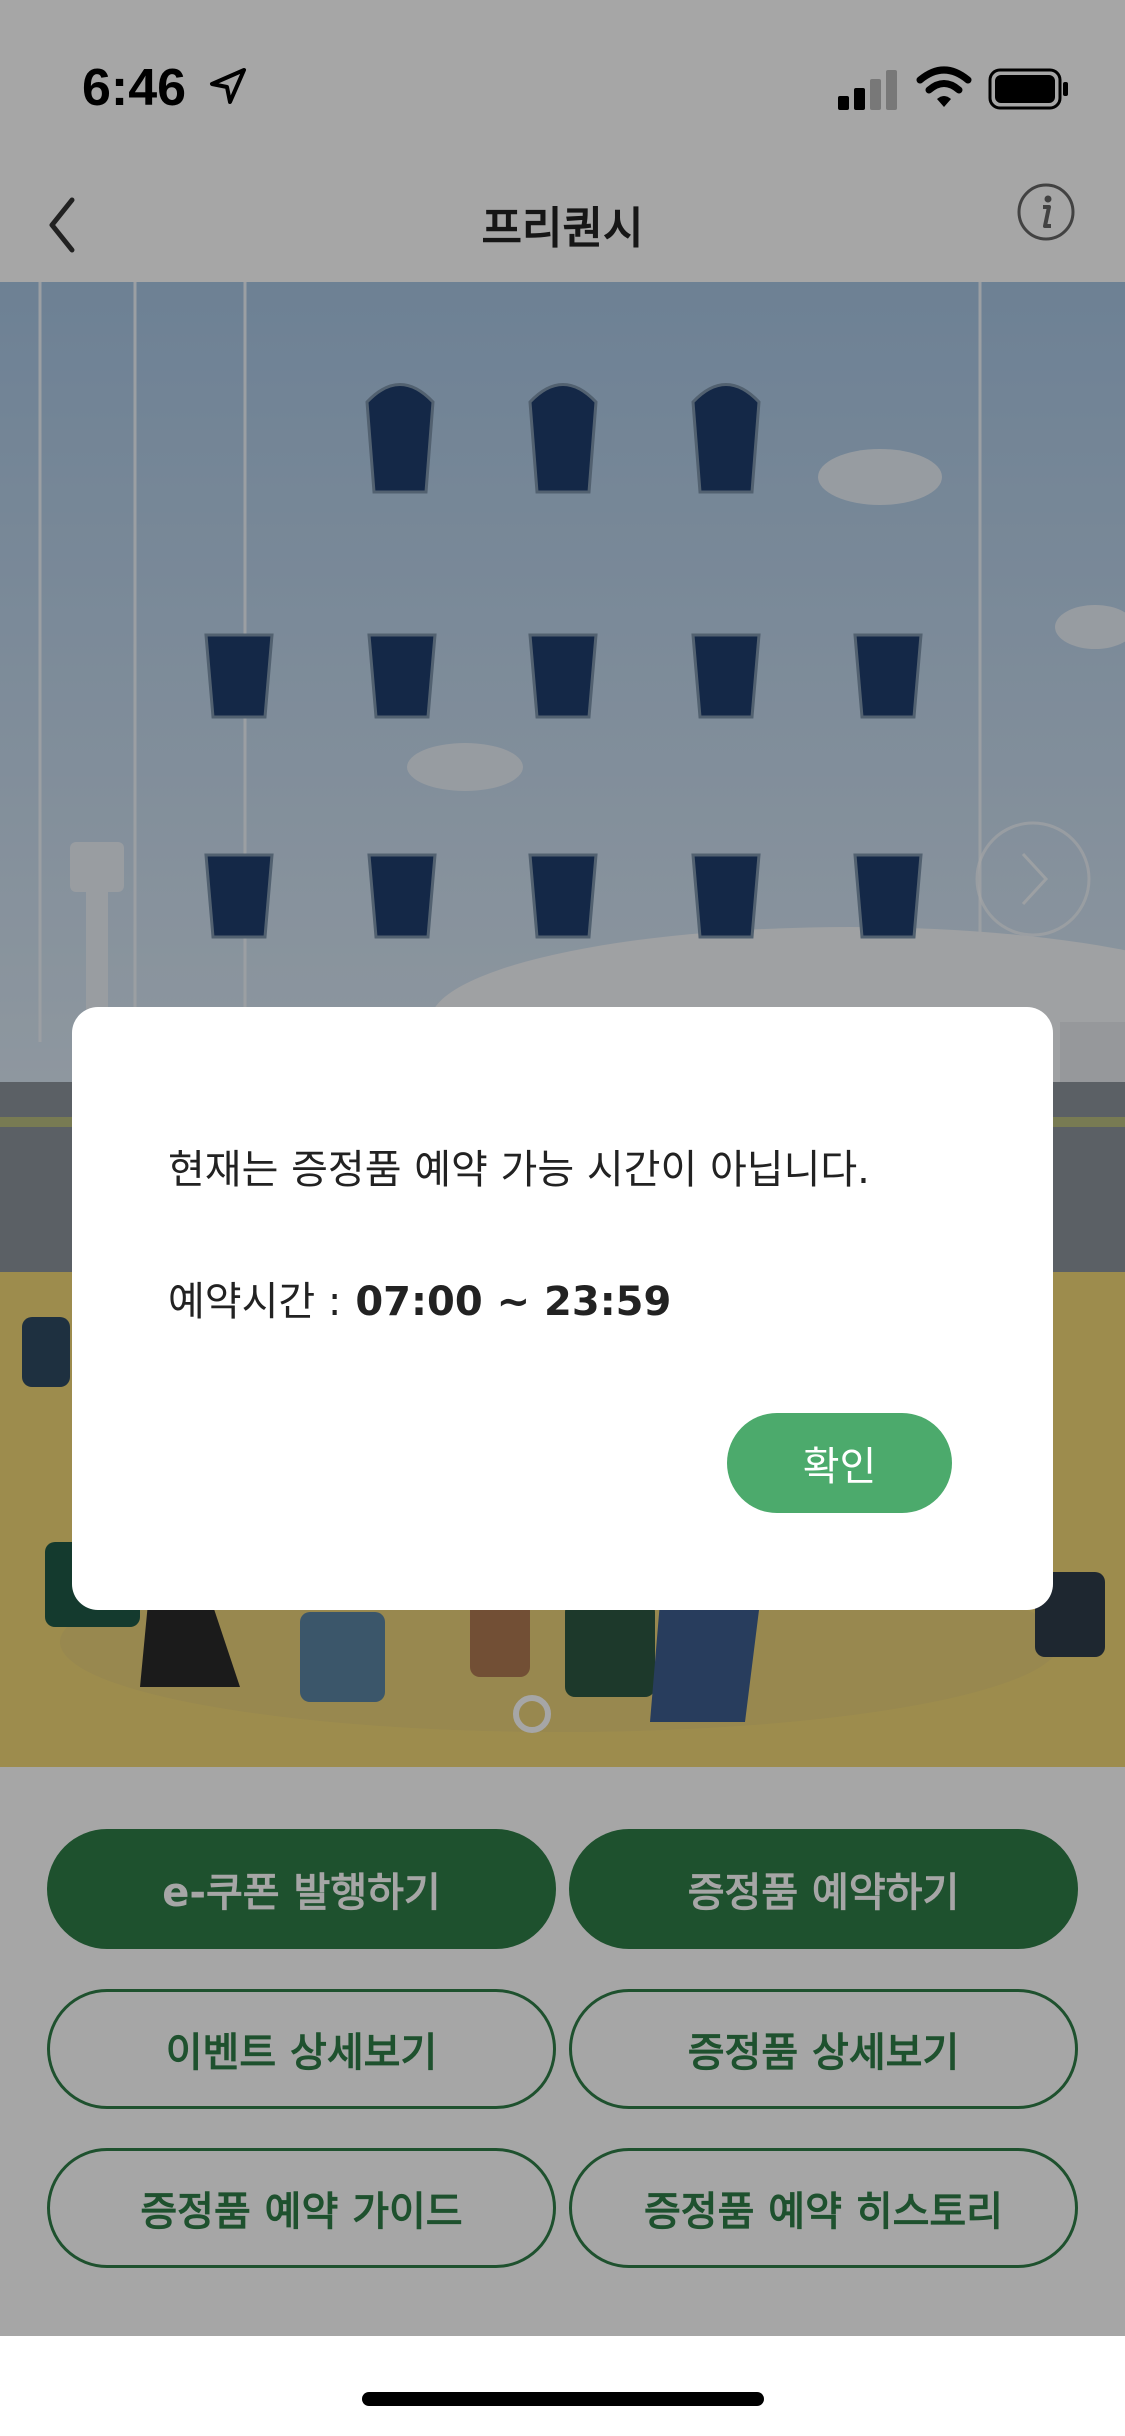 This screenshot has width=1125, height=2436. Describe the element at coordinates (506, 1302) in the screenshot. I see `reservation-time-value: 07:00 ~ 23:59` at that location.